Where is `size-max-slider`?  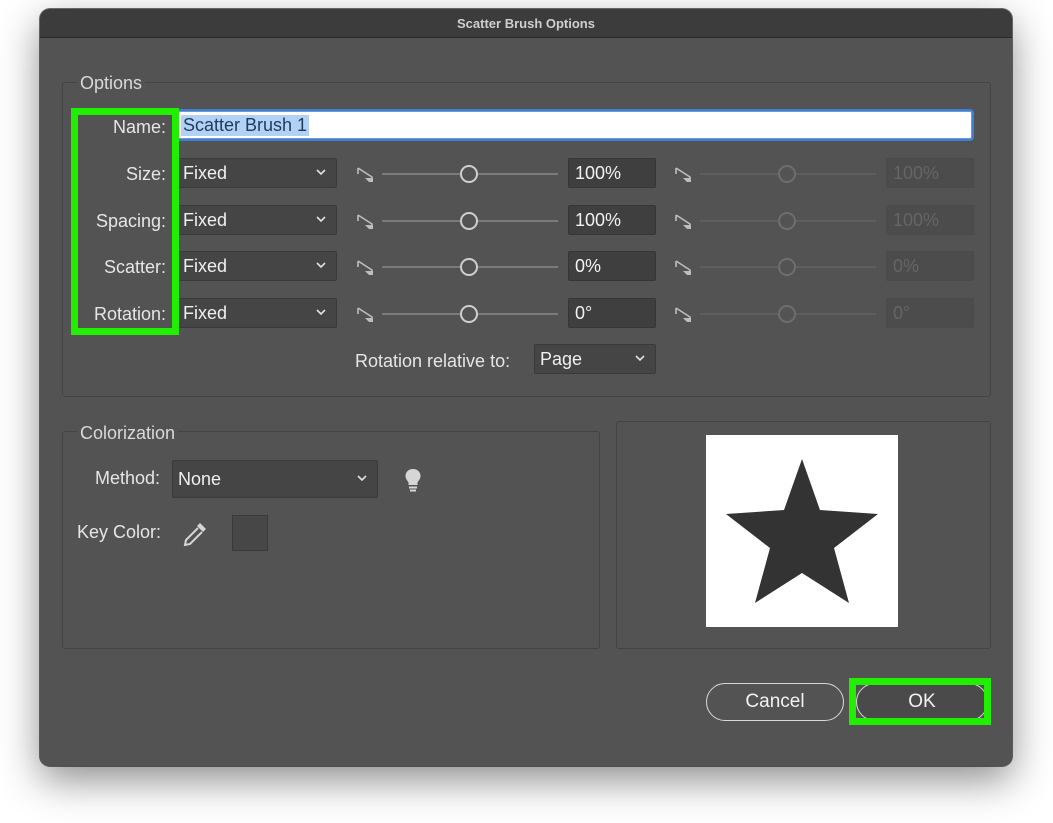 size-max-slider is located at coordinates (788, 174).